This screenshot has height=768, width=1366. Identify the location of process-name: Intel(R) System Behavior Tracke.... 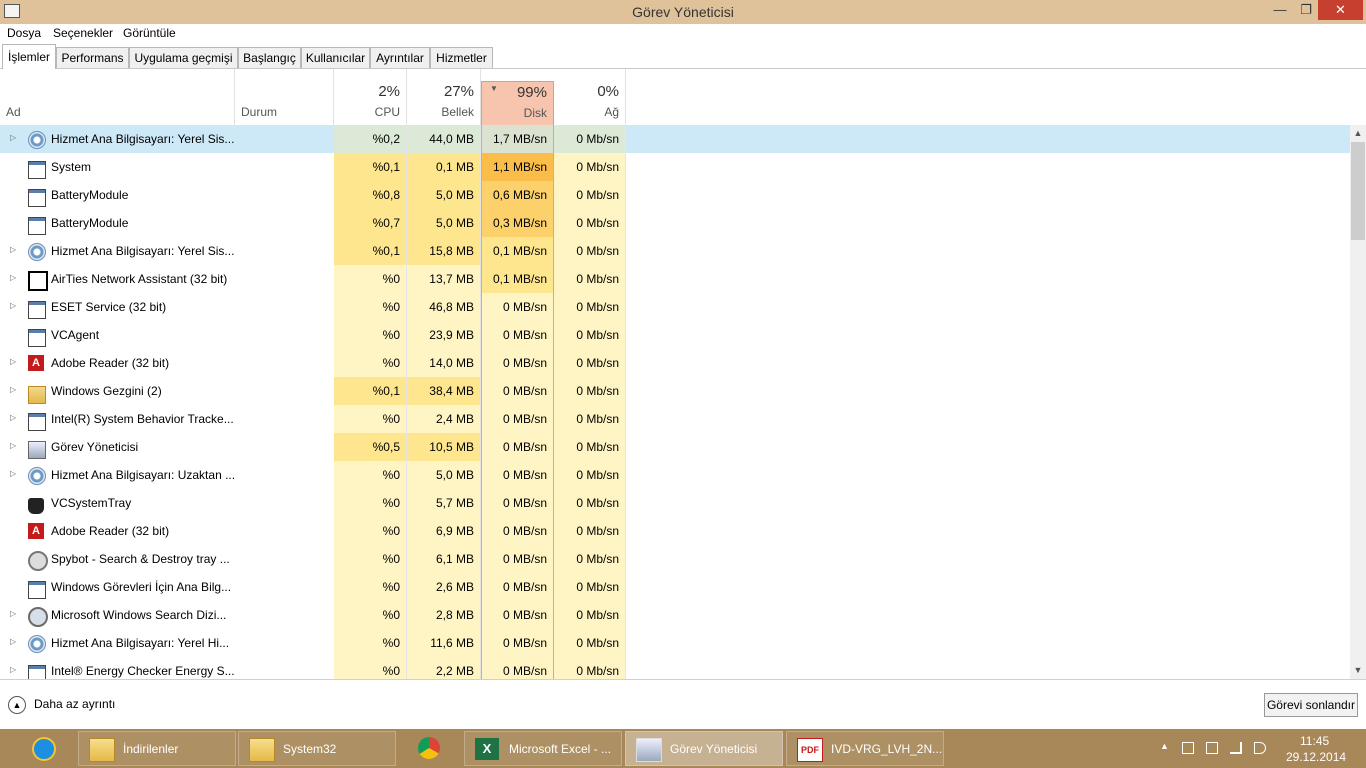
(142, 419).